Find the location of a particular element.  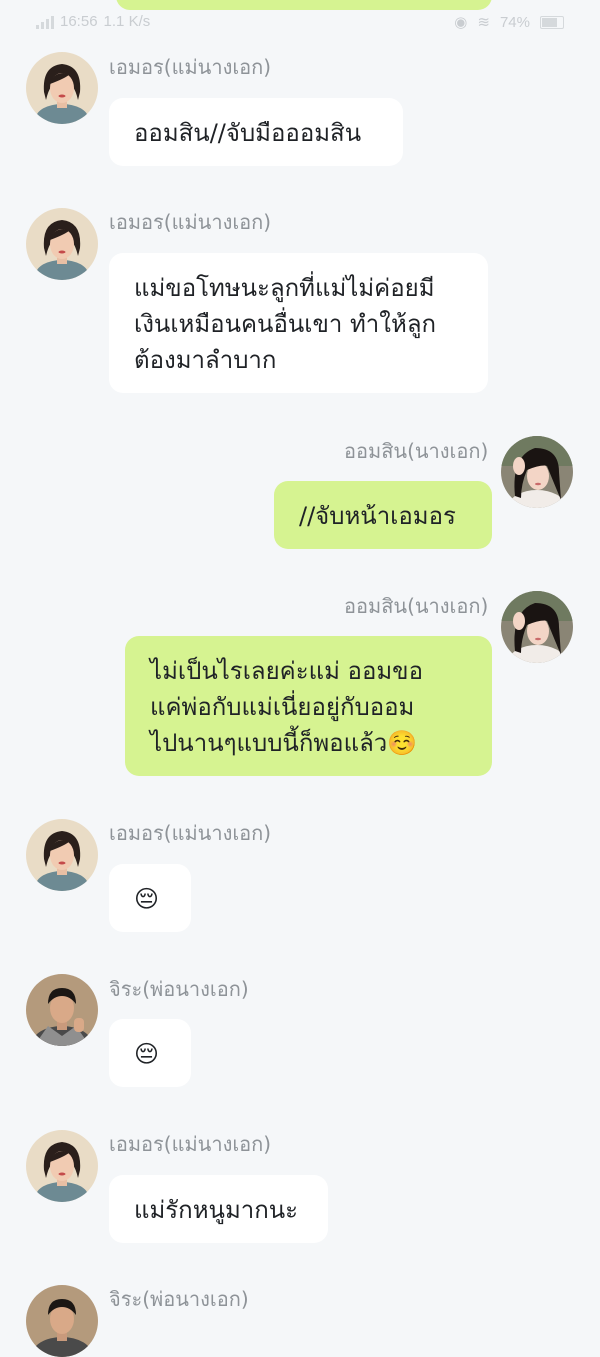

battery-icon is located at coordinates (552, 22).